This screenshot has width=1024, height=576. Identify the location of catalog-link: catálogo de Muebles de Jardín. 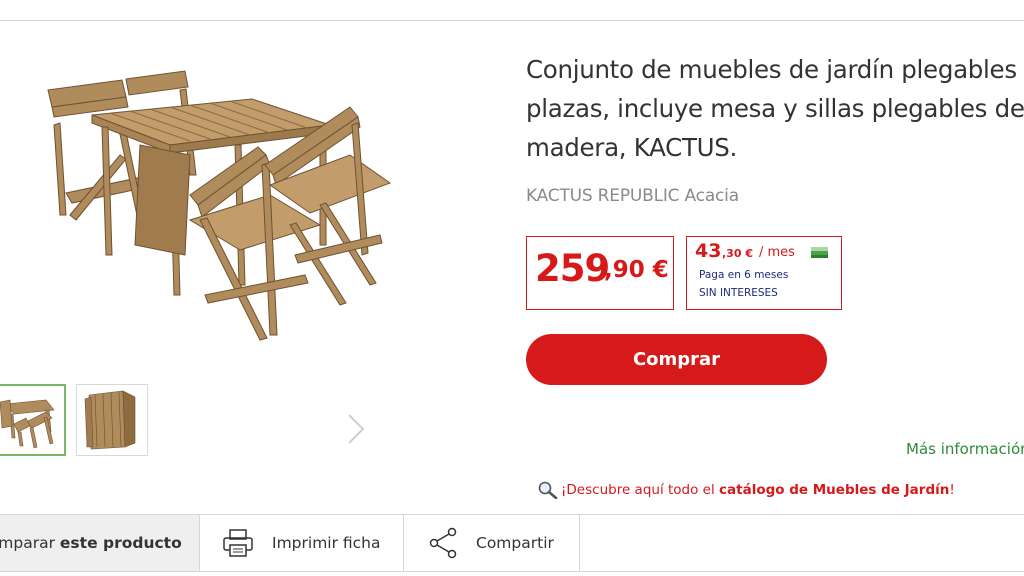
(834, 490).